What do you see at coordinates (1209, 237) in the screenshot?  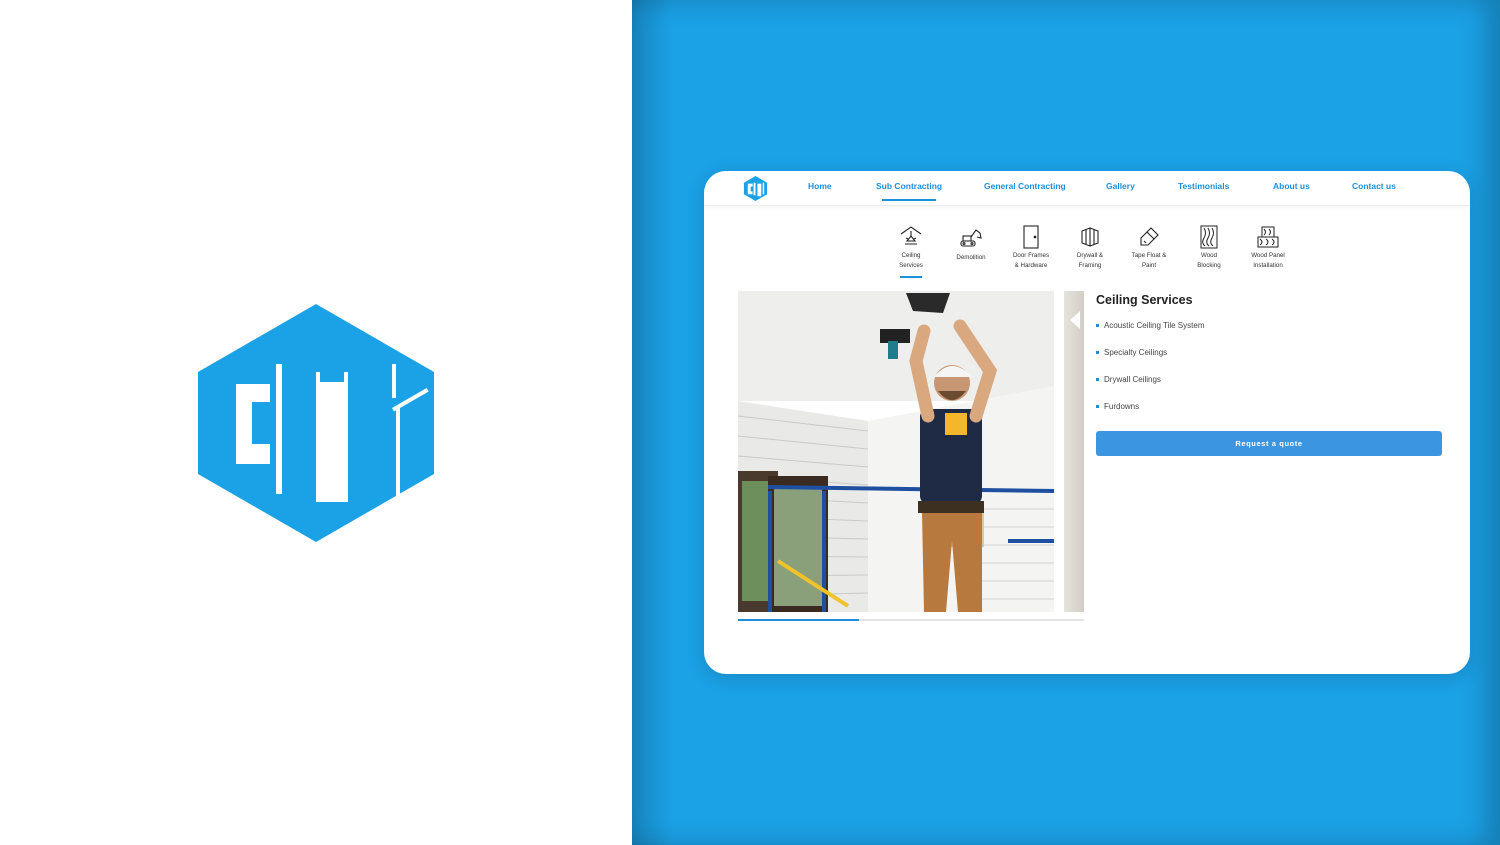 I see `wood-grain-icon` at bounding box center [1209, 237].